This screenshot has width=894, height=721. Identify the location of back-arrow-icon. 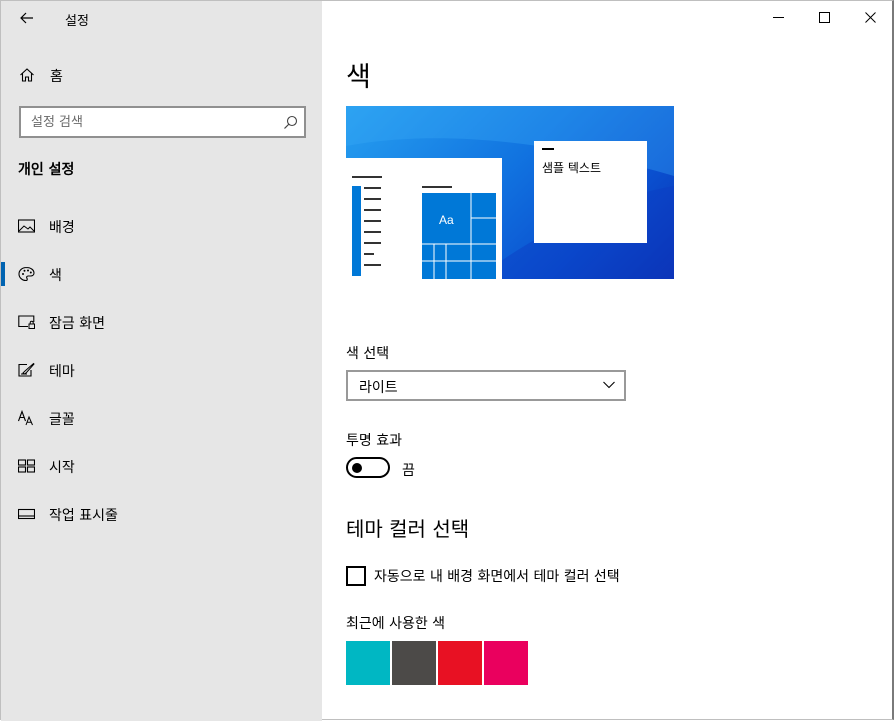
(26, 18).